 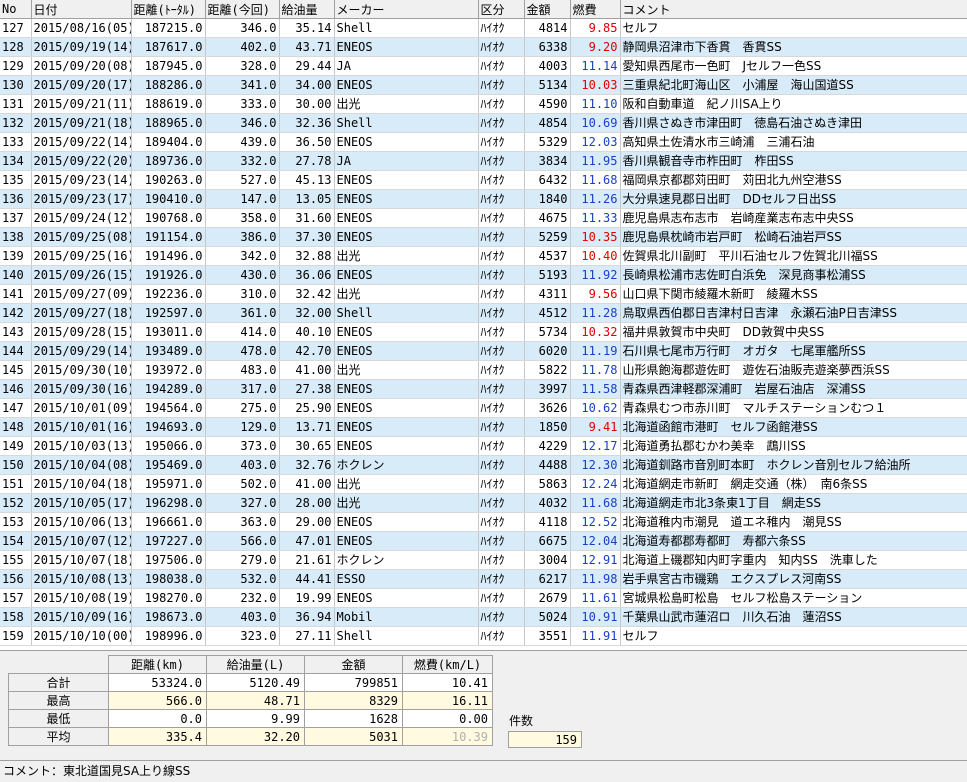 What do you see at coordinates (547, 9) in the screenshot?
I see `header-amount: 金額` at bounding box center [547, 9].